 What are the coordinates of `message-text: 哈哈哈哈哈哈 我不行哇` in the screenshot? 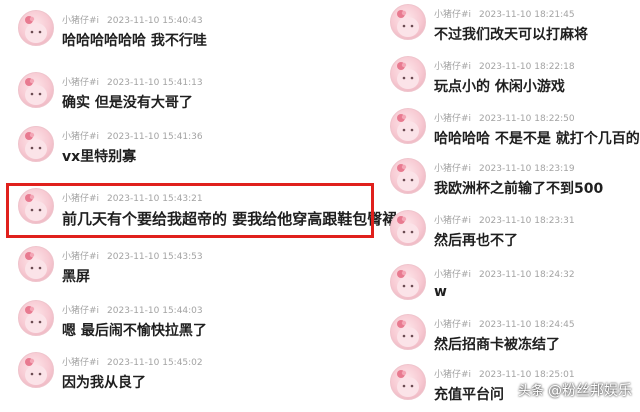 It's located at (134, 41).